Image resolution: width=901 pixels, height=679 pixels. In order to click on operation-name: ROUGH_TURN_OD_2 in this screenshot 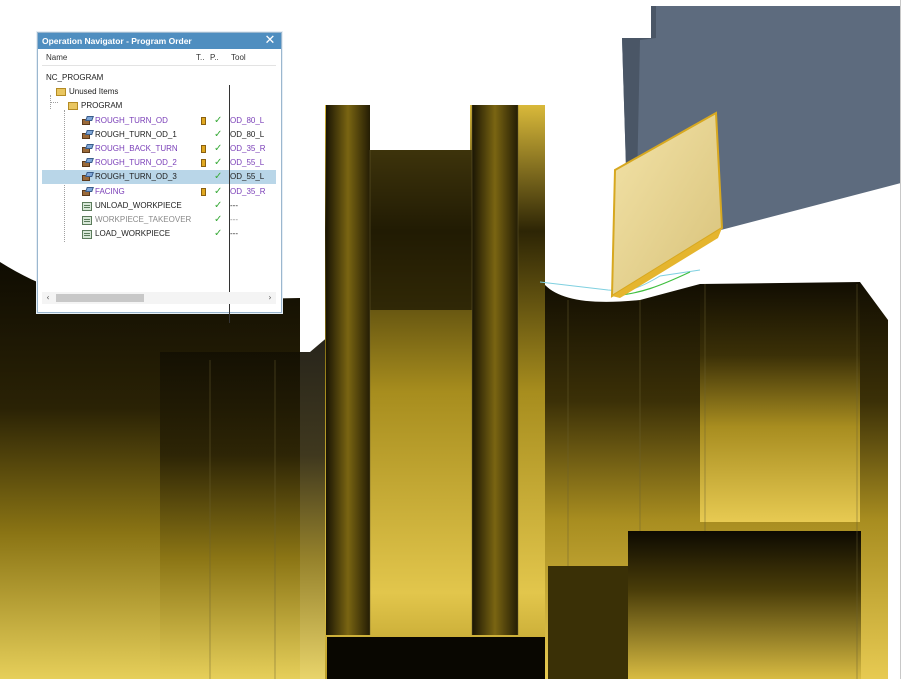, I will do `click(136, 163)`.